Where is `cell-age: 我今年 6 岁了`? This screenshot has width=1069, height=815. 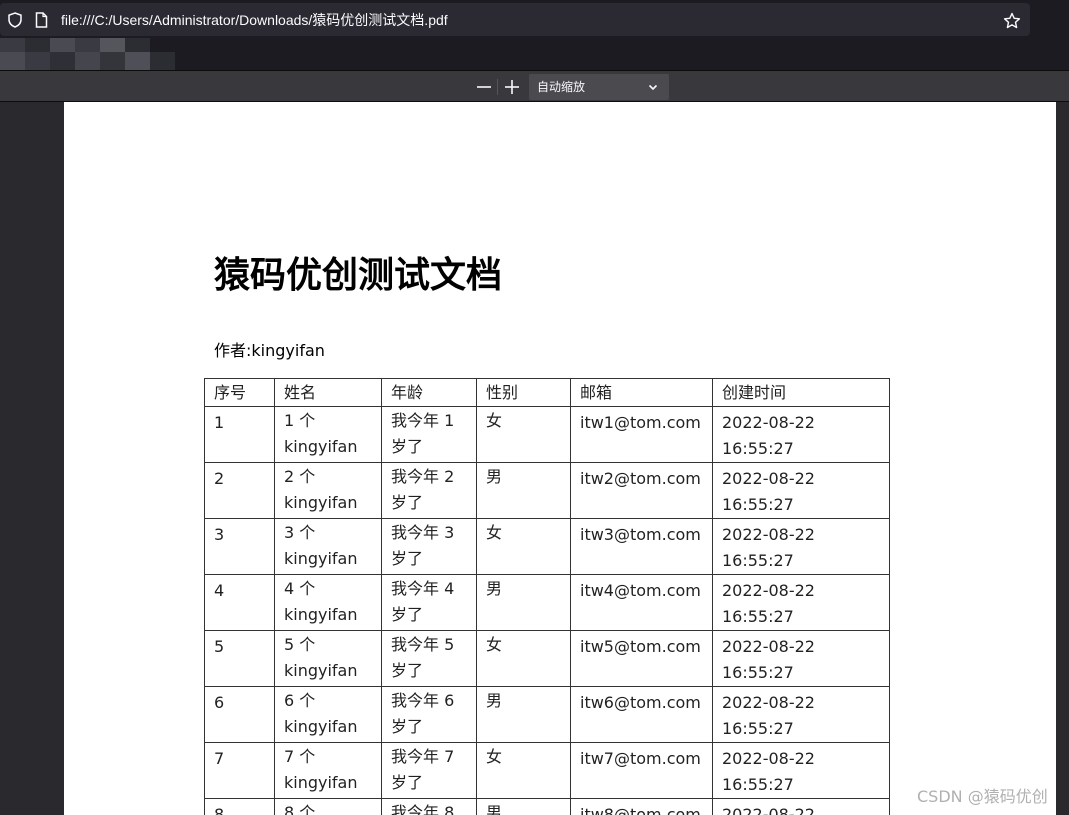
cell-age: 我今年 6 岁了 is located at coordinates (429, 714).